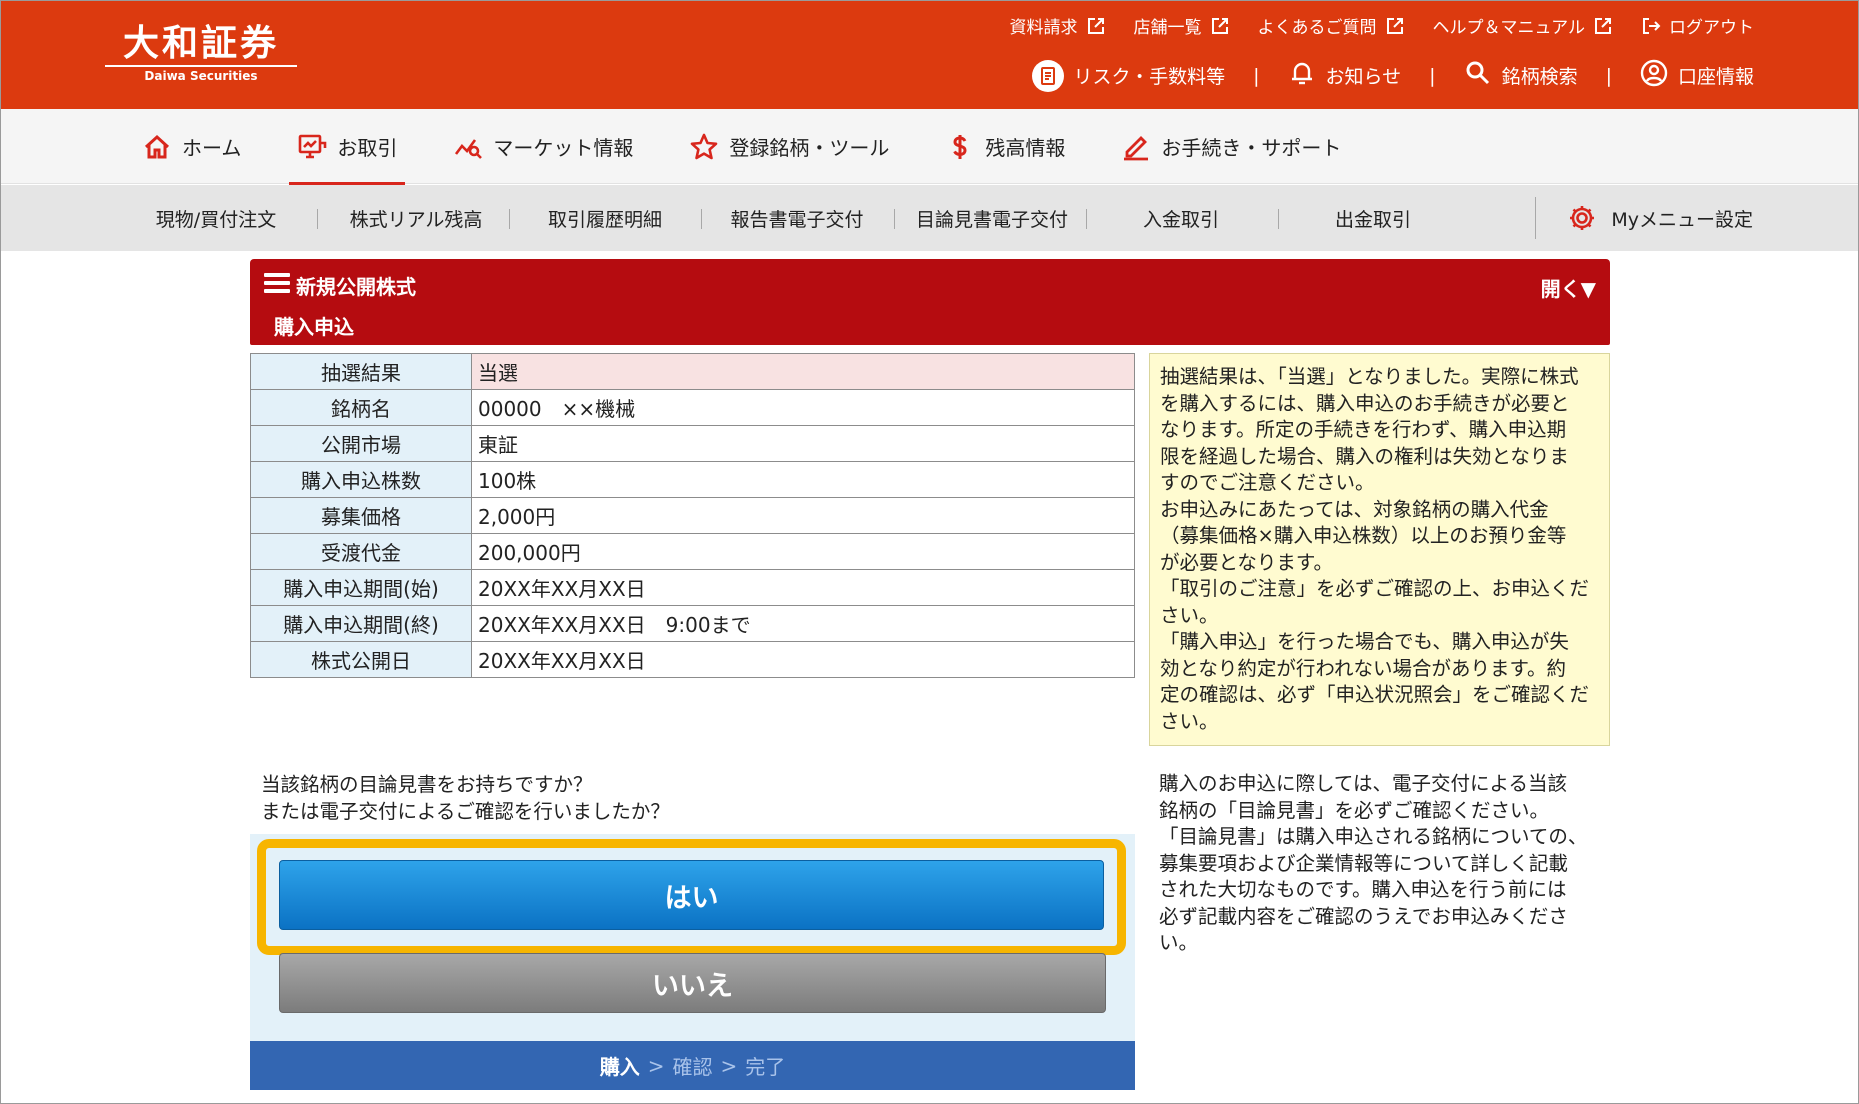 The image size is (1859, 1104). I want to click on util-link-label: ヘルプ＆マニュアル, so click(1509, 28).